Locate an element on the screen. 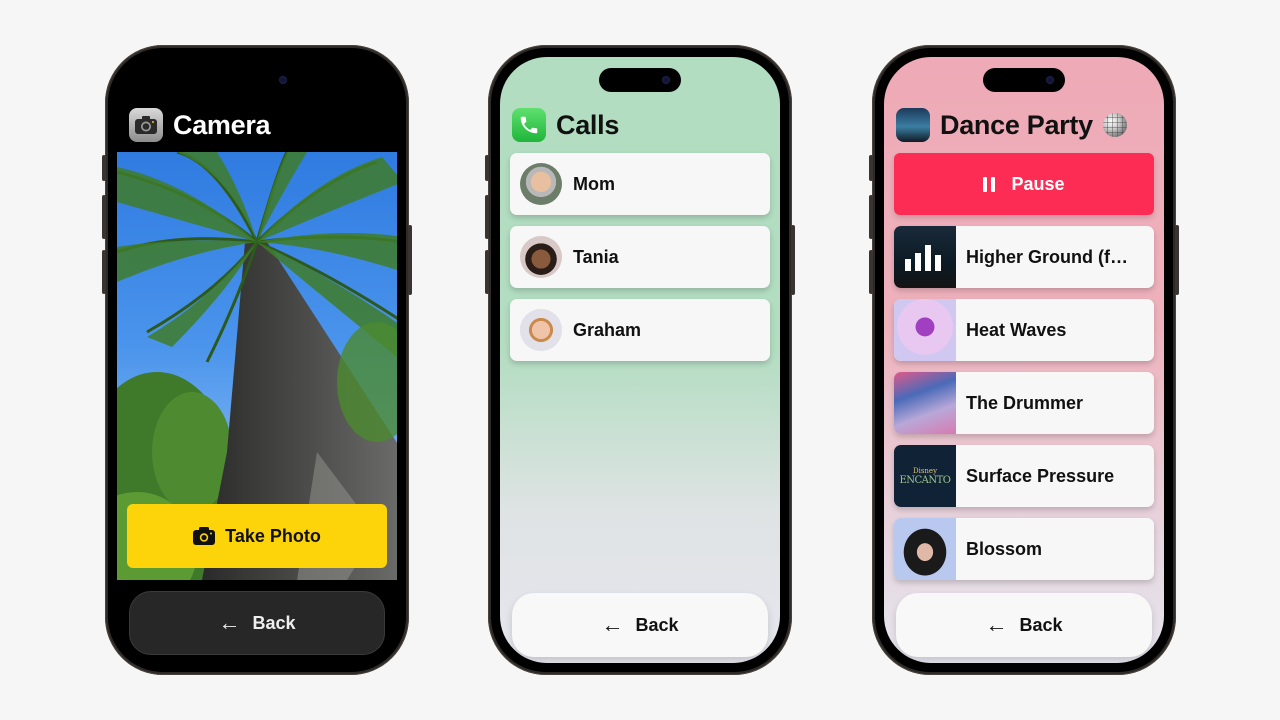  track-item: Heat Waves is located at coordinates (1024, 330).